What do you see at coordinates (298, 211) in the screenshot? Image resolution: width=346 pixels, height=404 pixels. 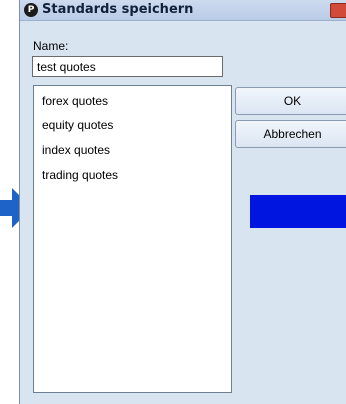 I see `highlight-block` at bounding box center [298, 211].